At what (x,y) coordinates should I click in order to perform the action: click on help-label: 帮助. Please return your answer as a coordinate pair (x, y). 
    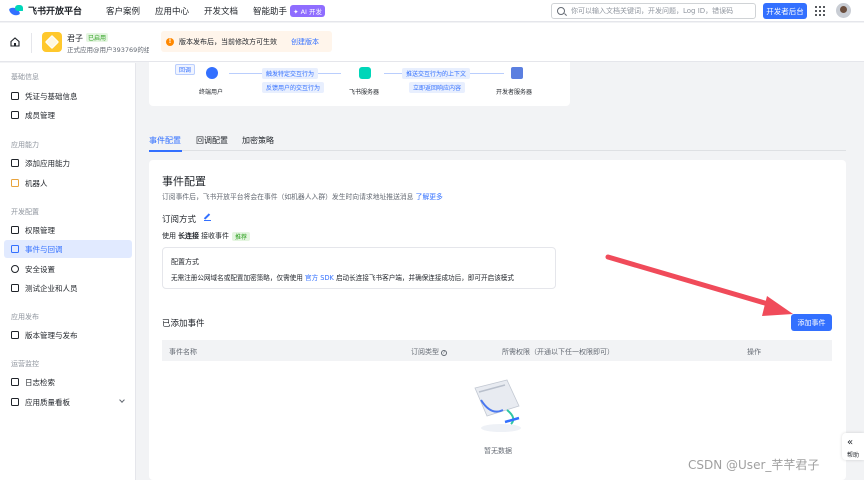
    Looking at the image, I should click on (853, 455).